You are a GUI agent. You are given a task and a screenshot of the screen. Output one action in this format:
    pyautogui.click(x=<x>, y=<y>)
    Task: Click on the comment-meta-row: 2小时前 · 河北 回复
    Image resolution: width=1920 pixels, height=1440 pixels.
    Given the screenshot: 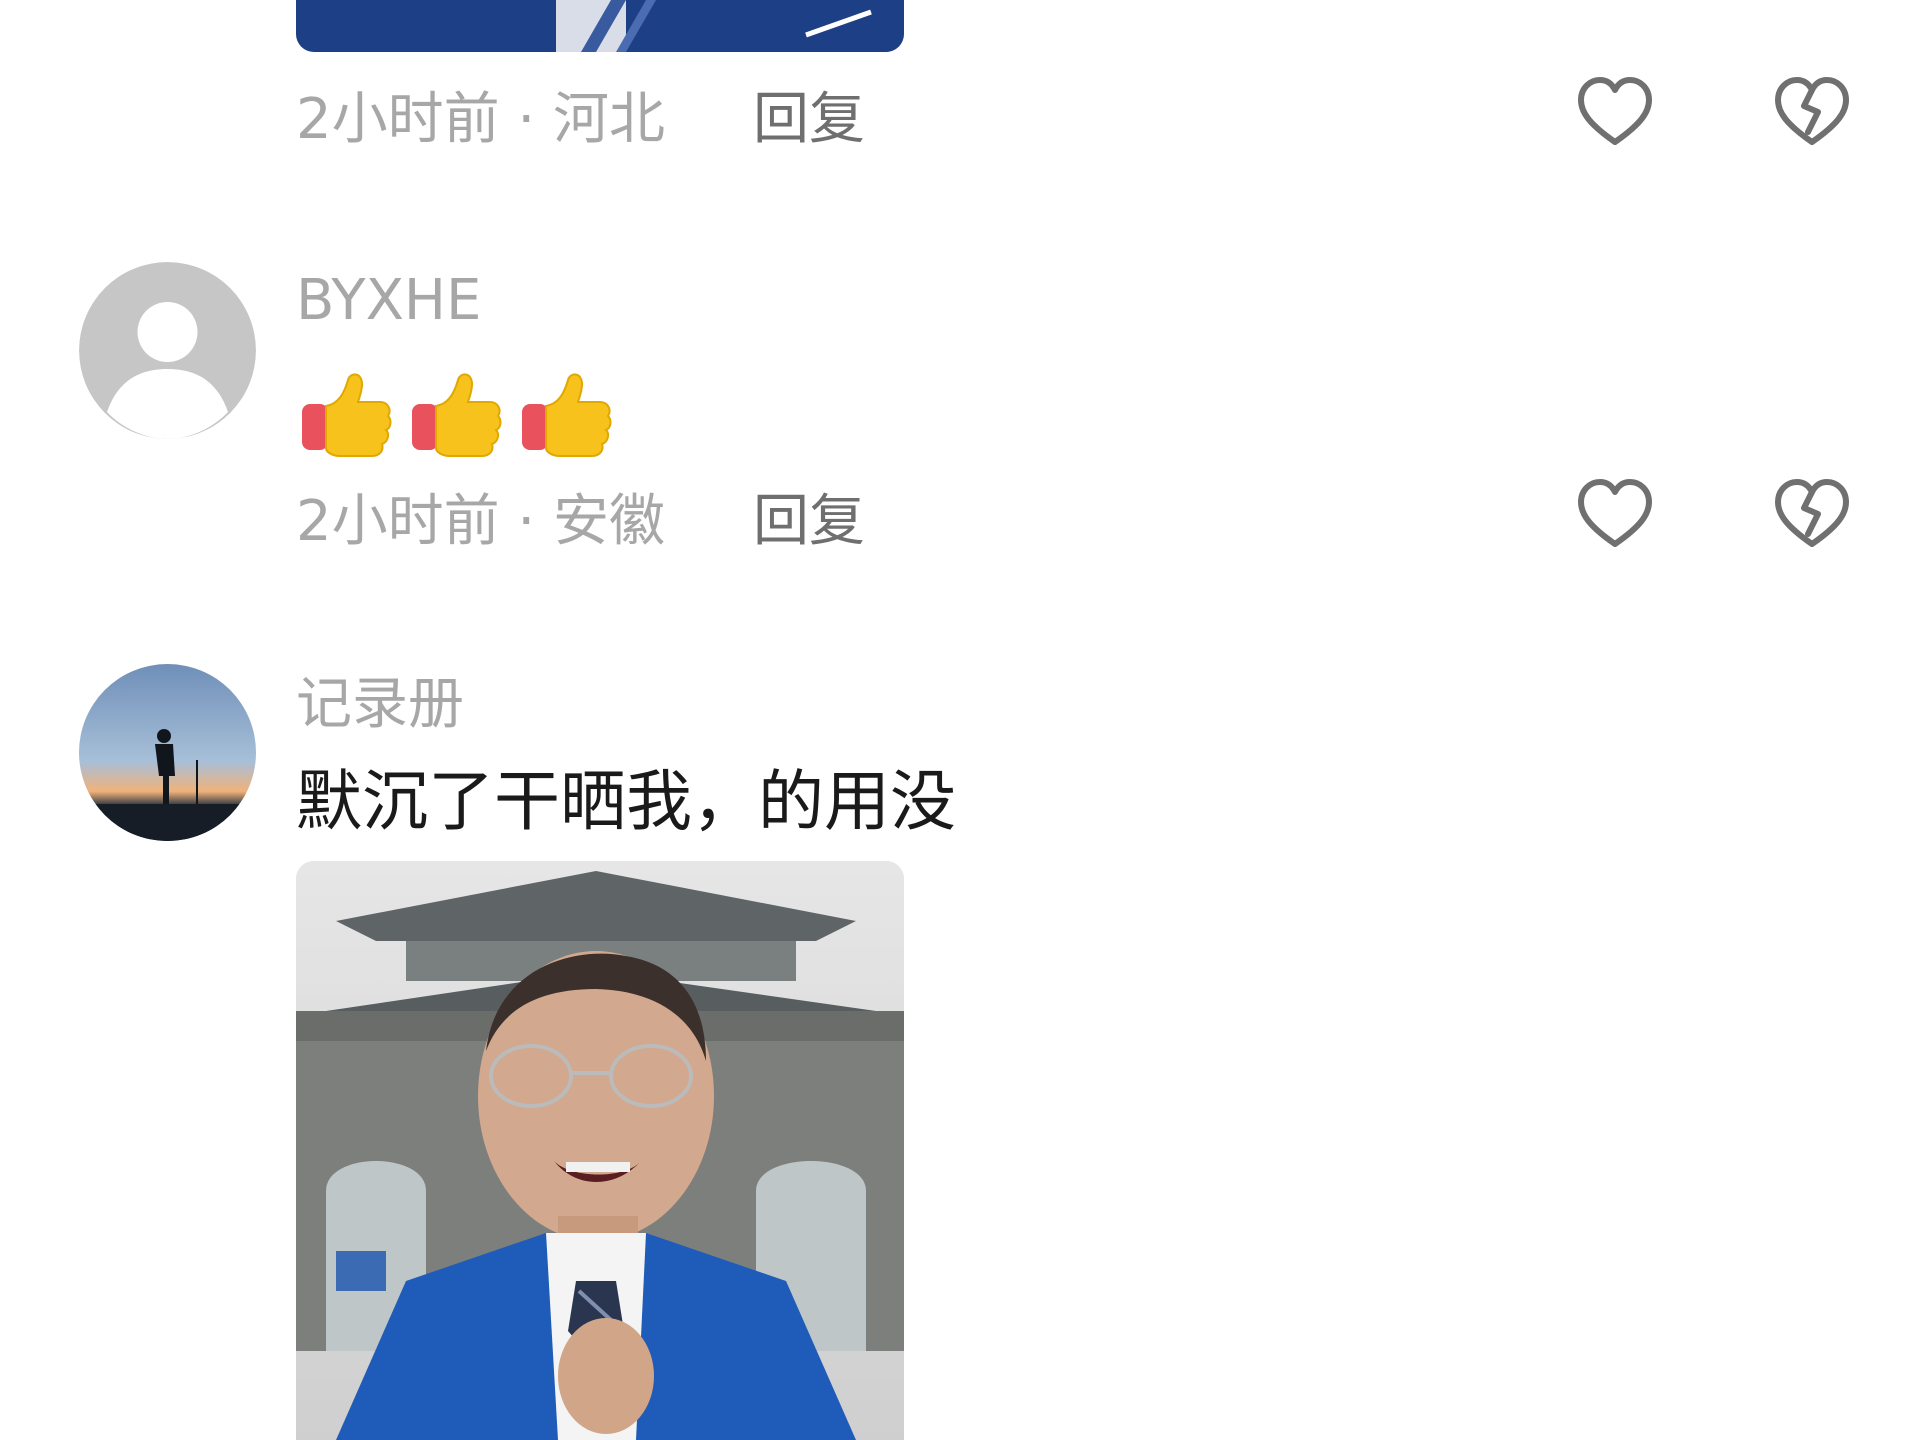 What is the action you would take?
    pyautogui.click(x=580, y=114)
    